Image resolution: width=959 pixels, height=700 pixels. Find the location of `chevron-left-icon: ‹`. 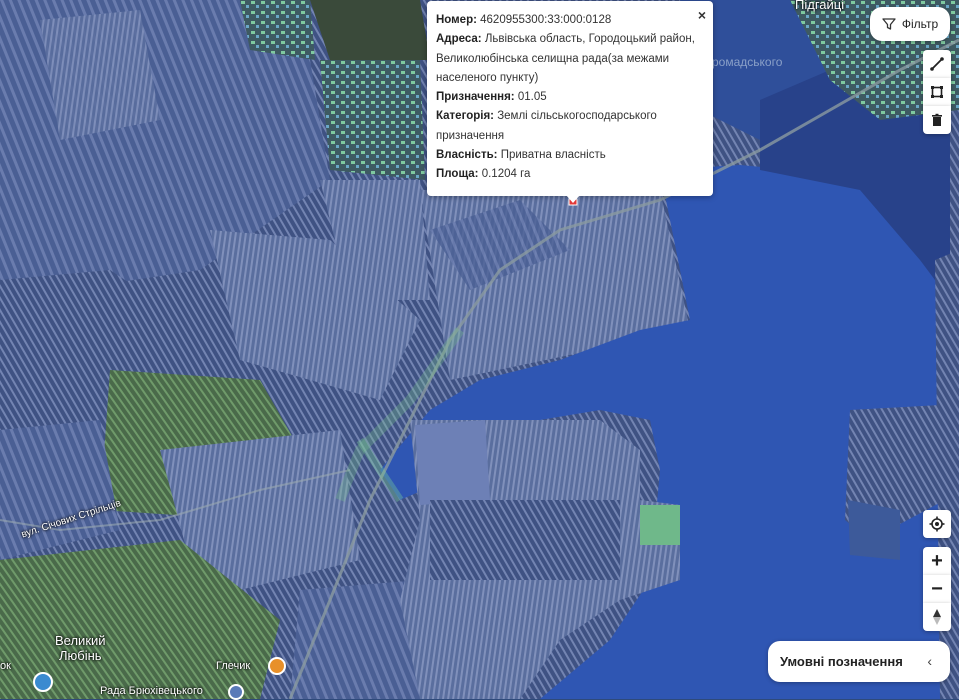

chevron-left-icon: ‹ is located at coordinates (929, 661).